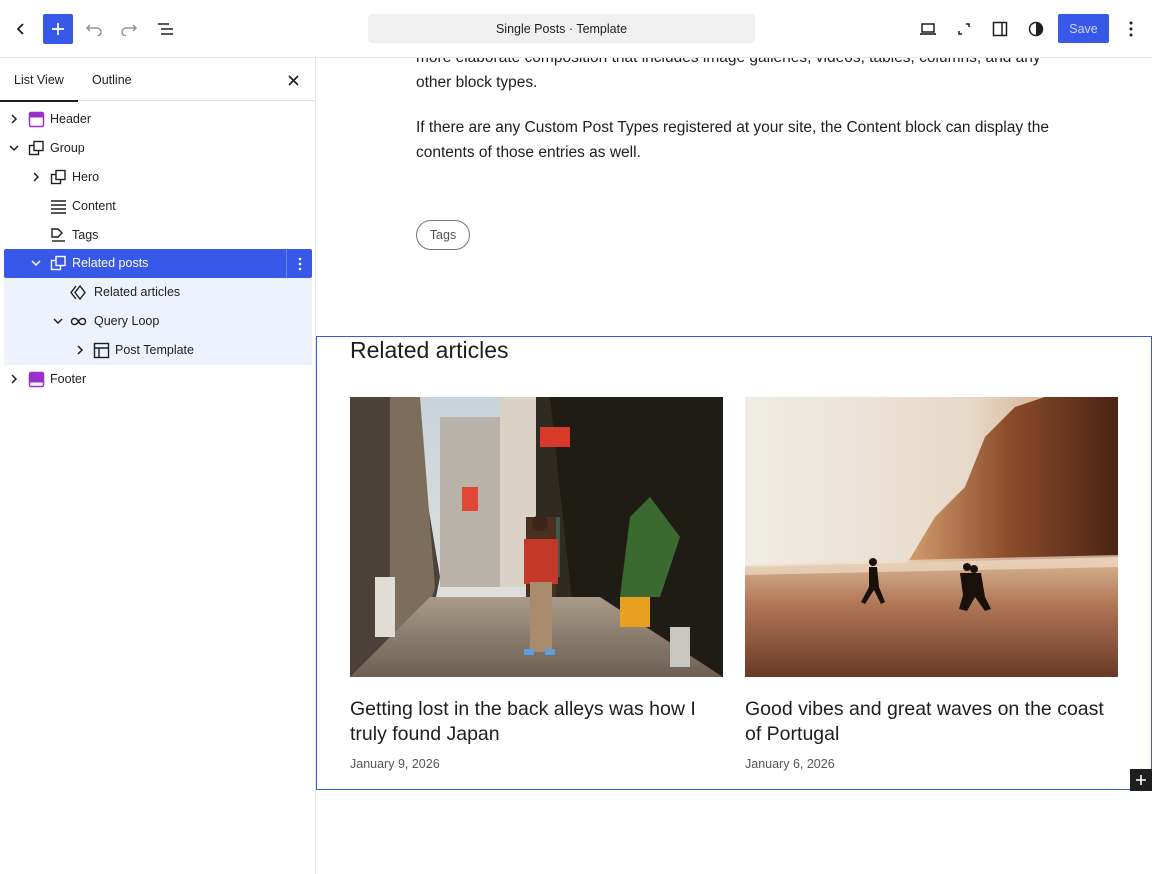 Image resolution: width=1152 pixels, height=874 pixels. Describe the element at coordinates (110, 263) in the screenshot. I see `tree-item-label: Related posts` at that location.